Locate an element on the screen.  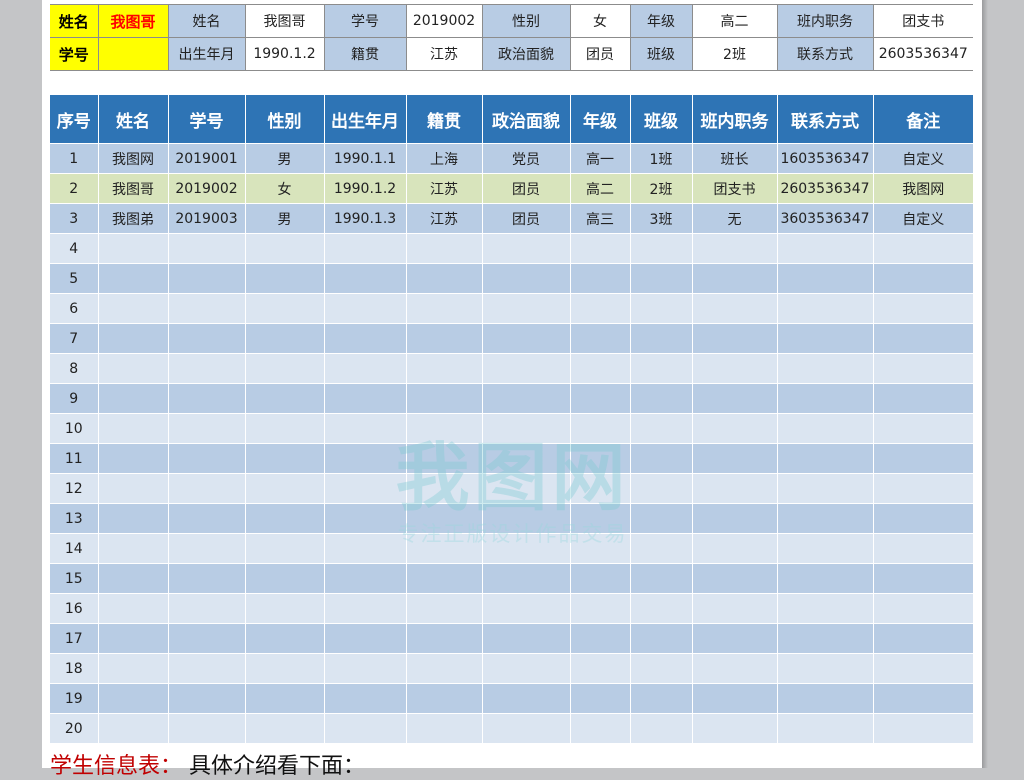
column-header: 序号 is located at coordinates (74, 119).